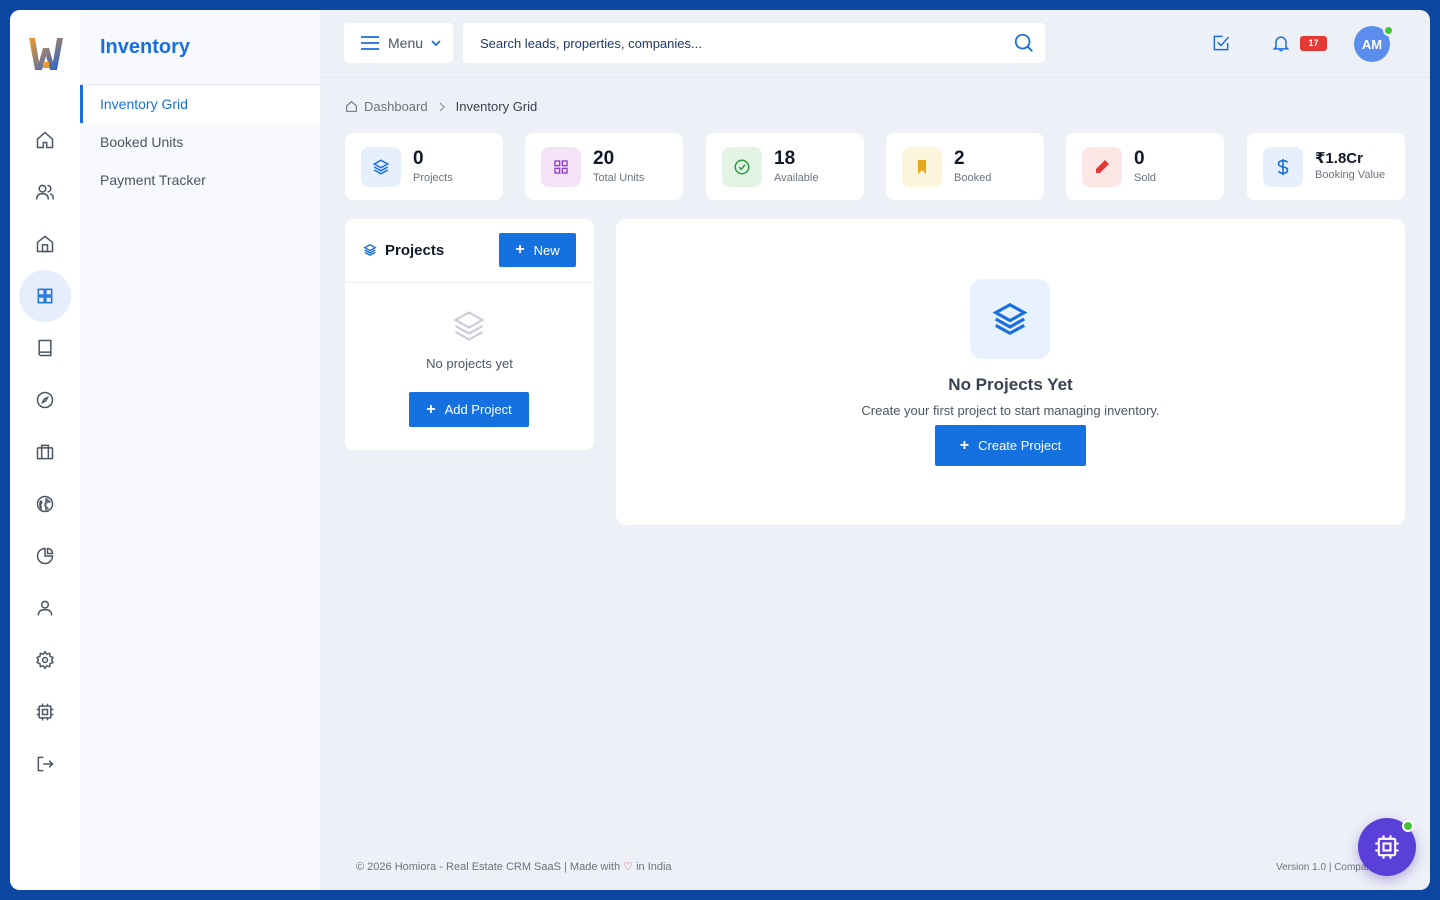 The image size is (1440, 900). Describe the element at coordinates (1020, 445) in the screenshot. I see `create-project-button-label: Create Project` at that location.